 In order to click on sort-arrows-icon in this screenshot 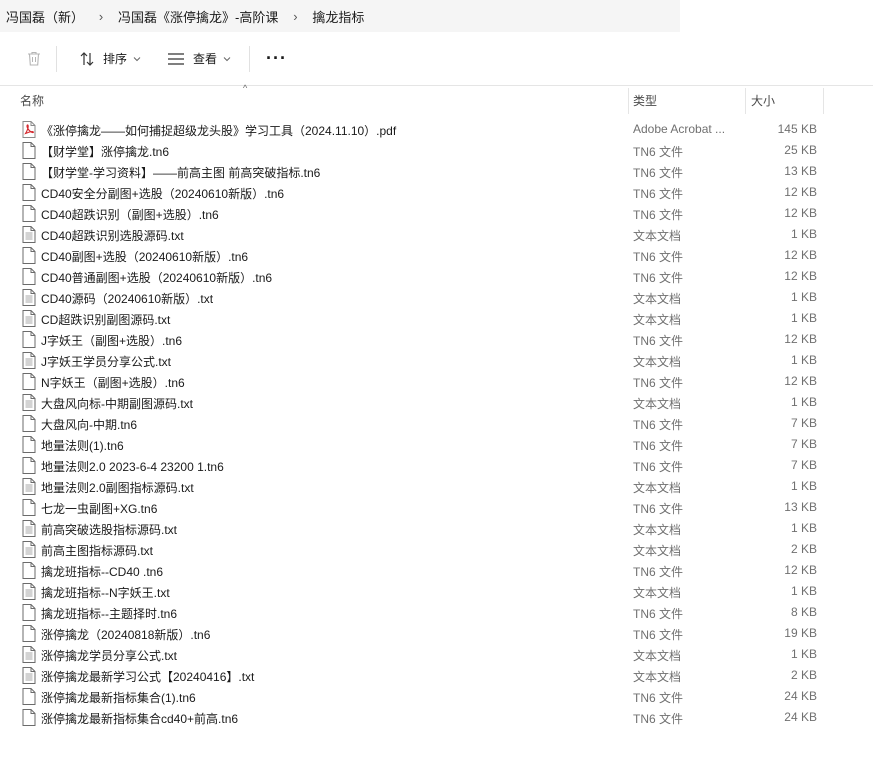, I will do `click(87, 58)`.